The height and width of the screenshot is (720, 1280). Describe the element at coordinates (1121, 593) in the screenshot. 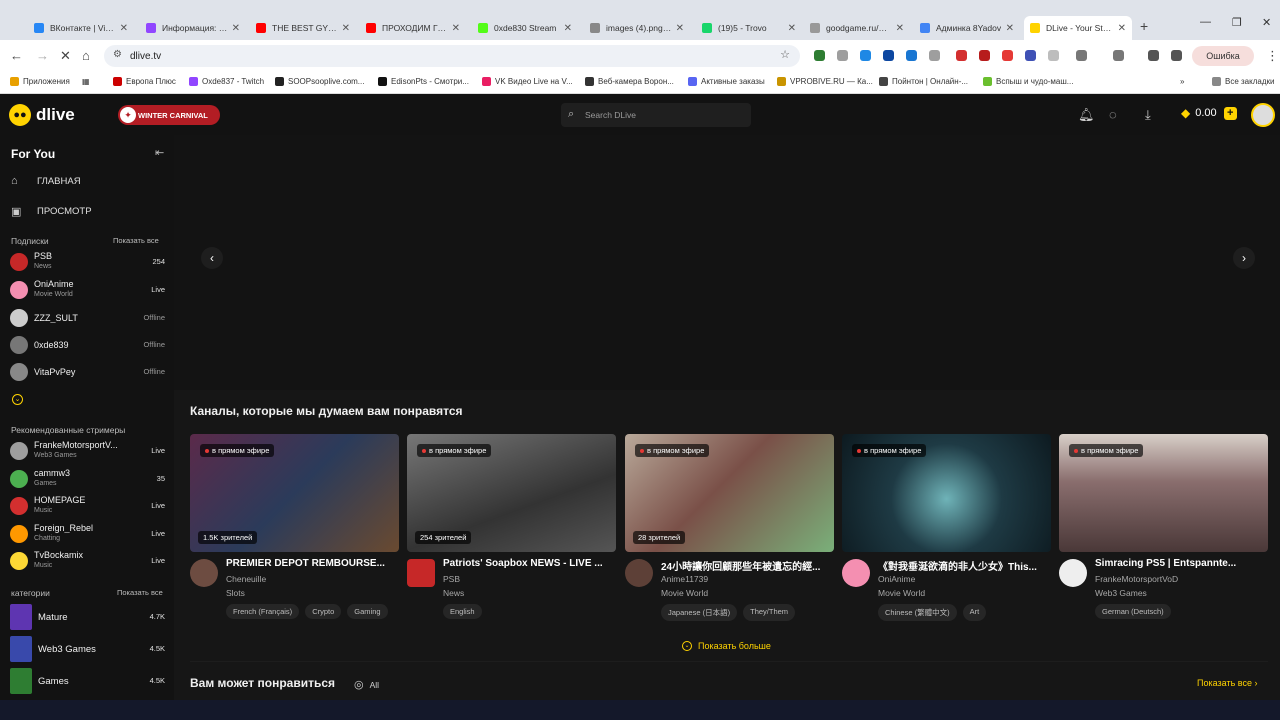

I see `stream-category: Web3 Games` at that location.